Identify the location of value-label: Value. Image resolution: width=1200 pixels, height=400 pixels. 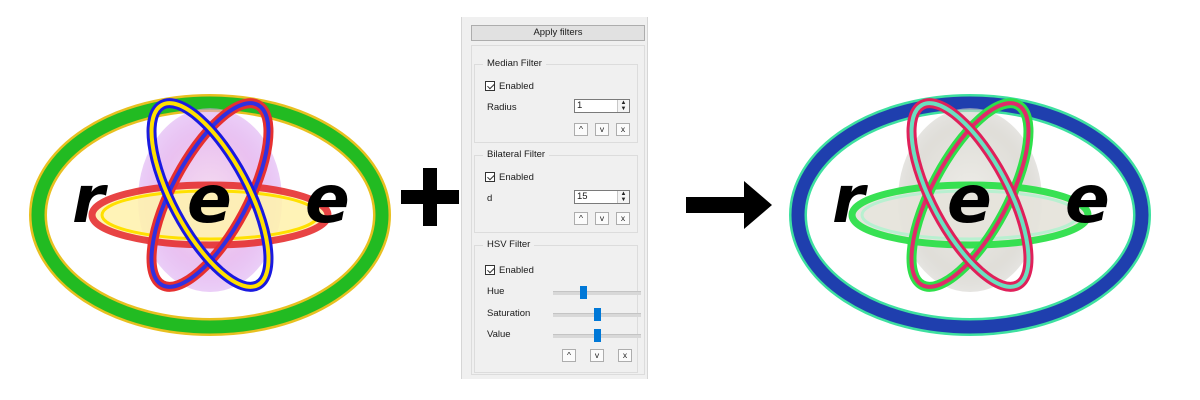
(499, 334).